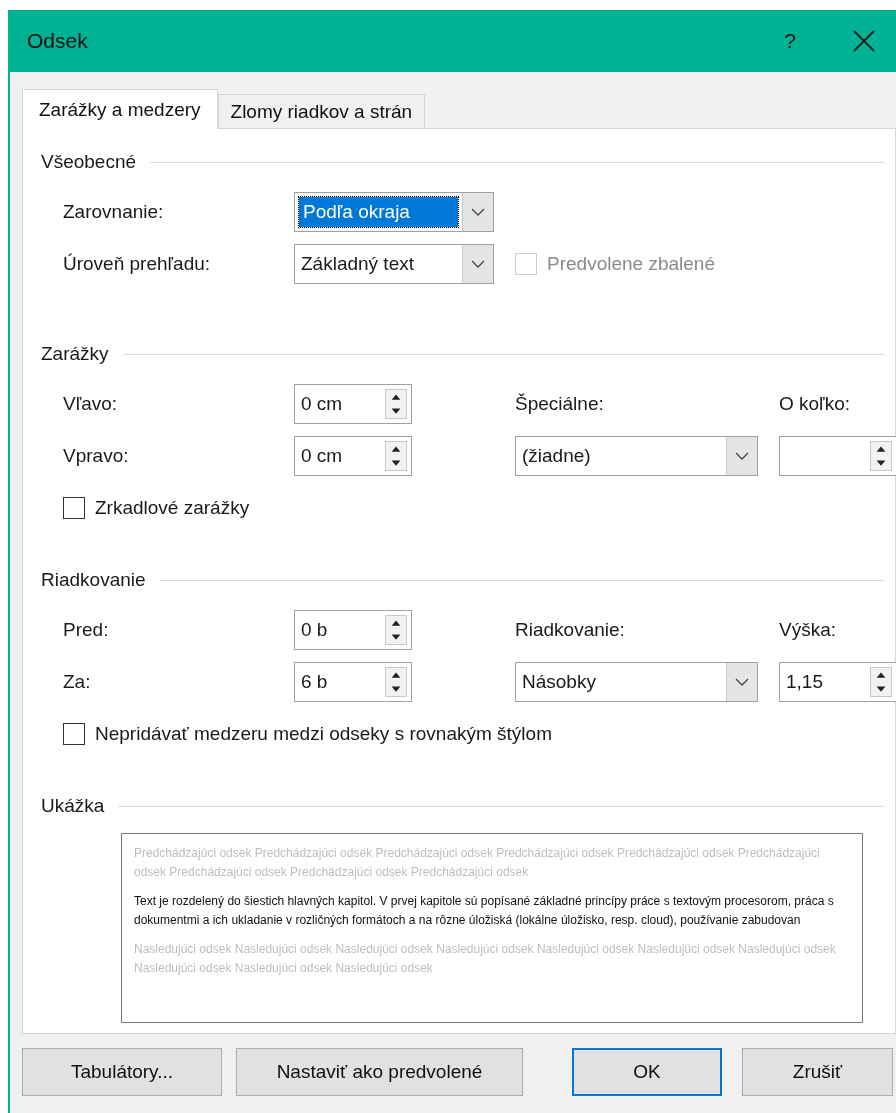 This screenshot has height=1113, width=896. I want to click on spin-field: 1,15, so click(837, 682).